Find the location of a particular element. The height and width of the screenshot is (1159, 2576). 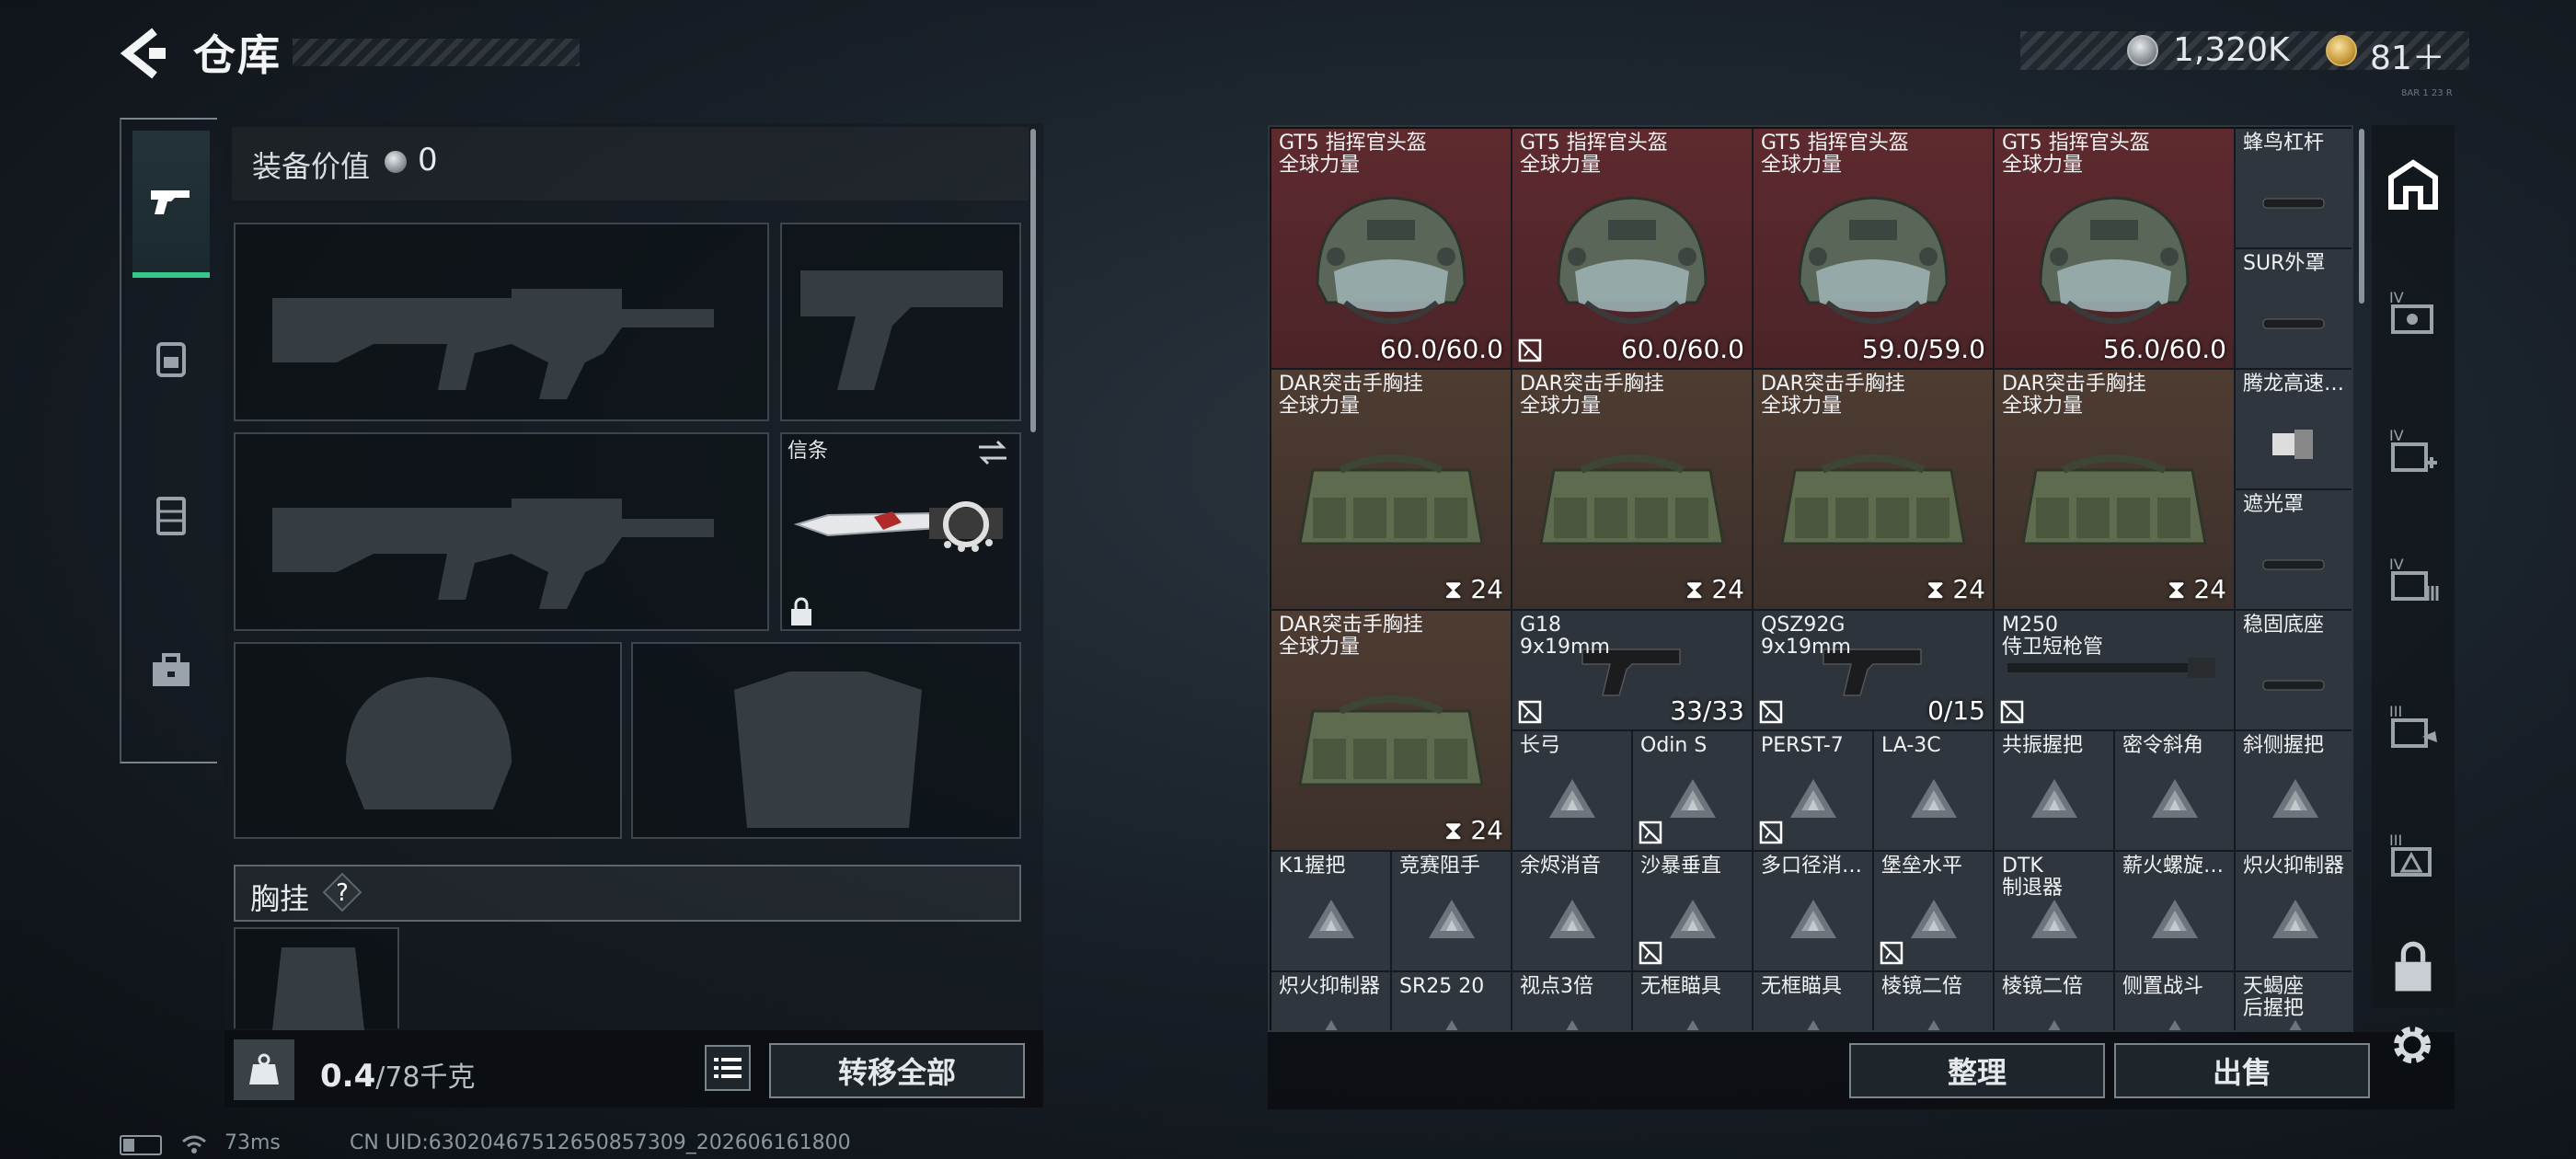

stash-item-attachment: 斜侧握把 is located at coordinates (2294, 791).